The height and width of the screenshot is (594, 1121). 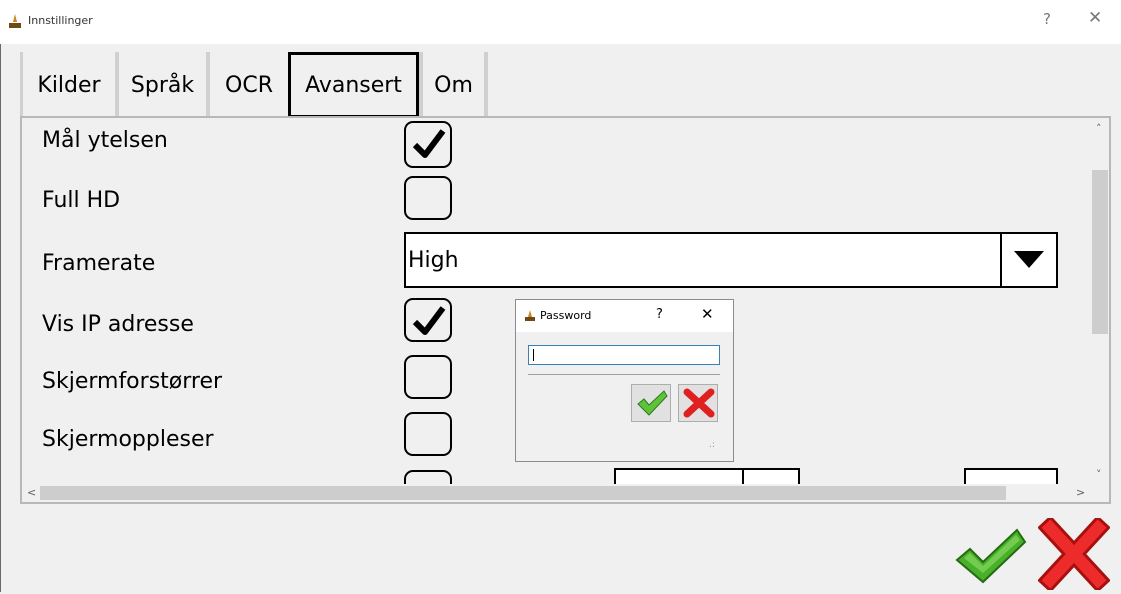 What do you see at coordinates (118, 324) in the screenshot?
I see `label-show-ip: Vis IP adresse` at bounding box center [118, 324].